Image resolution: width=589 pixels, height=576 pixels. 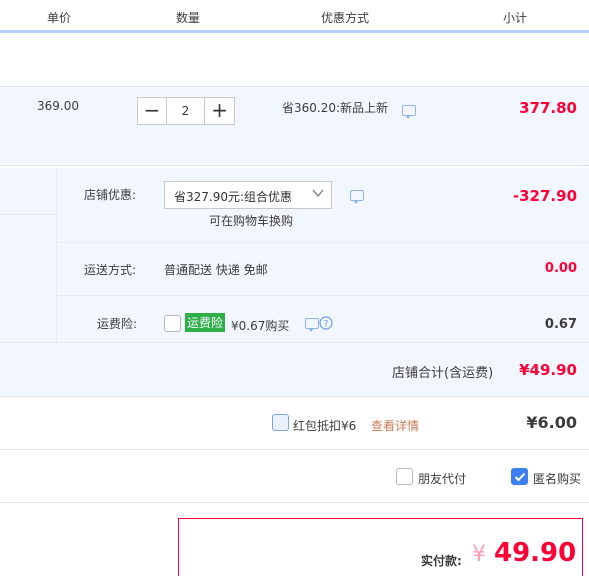 What do you see at coordinates (318, 193) in the screenshot?
I see `chevron-down-icon` at bounding box center [318, 193].